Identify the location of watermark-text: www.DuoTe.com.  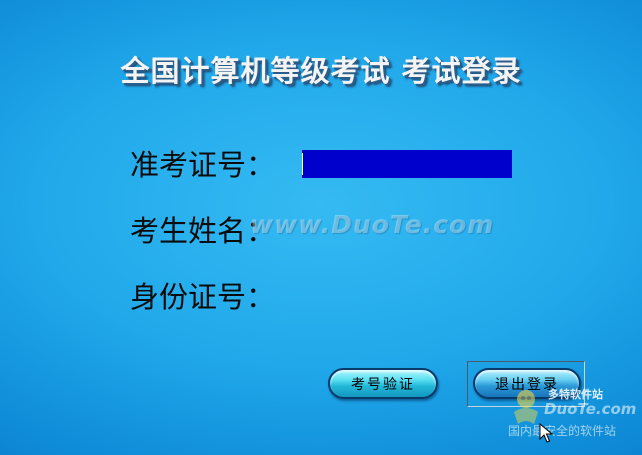
(372, 224).